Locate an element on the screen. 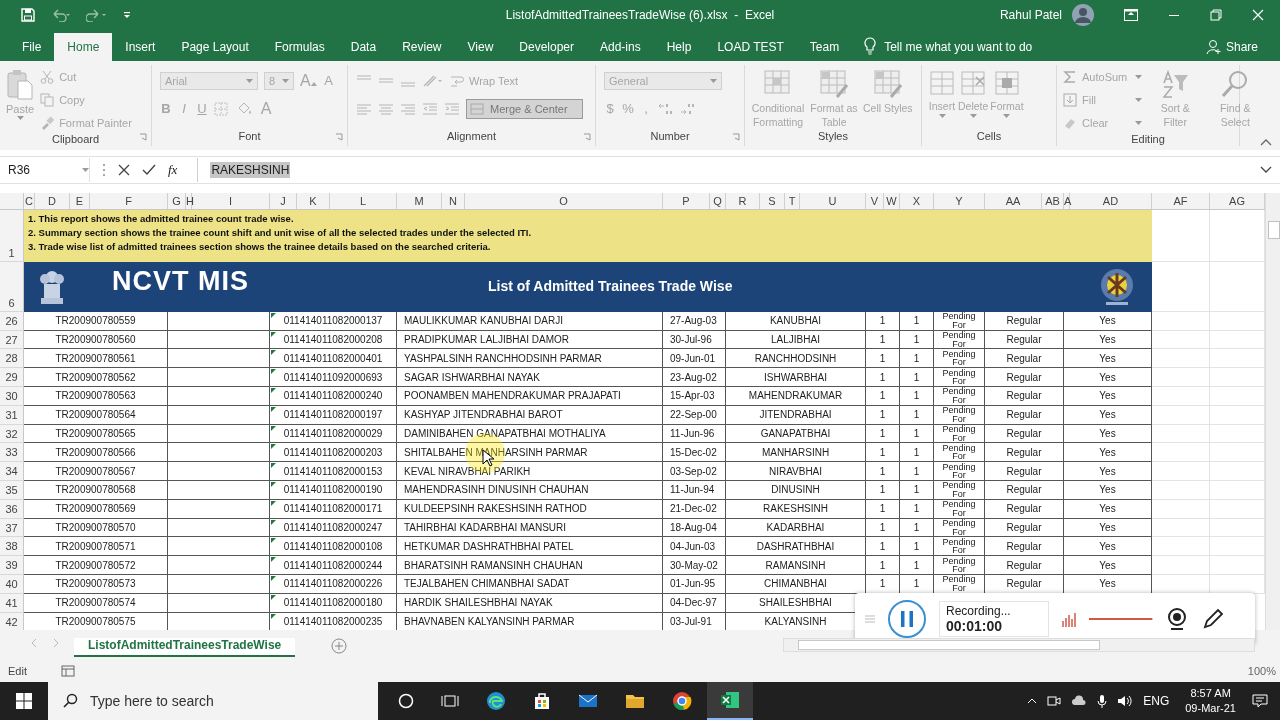 The width and height of the screenshot is (1280, 720). row-number: 38 is located at coordinates (12, 547).